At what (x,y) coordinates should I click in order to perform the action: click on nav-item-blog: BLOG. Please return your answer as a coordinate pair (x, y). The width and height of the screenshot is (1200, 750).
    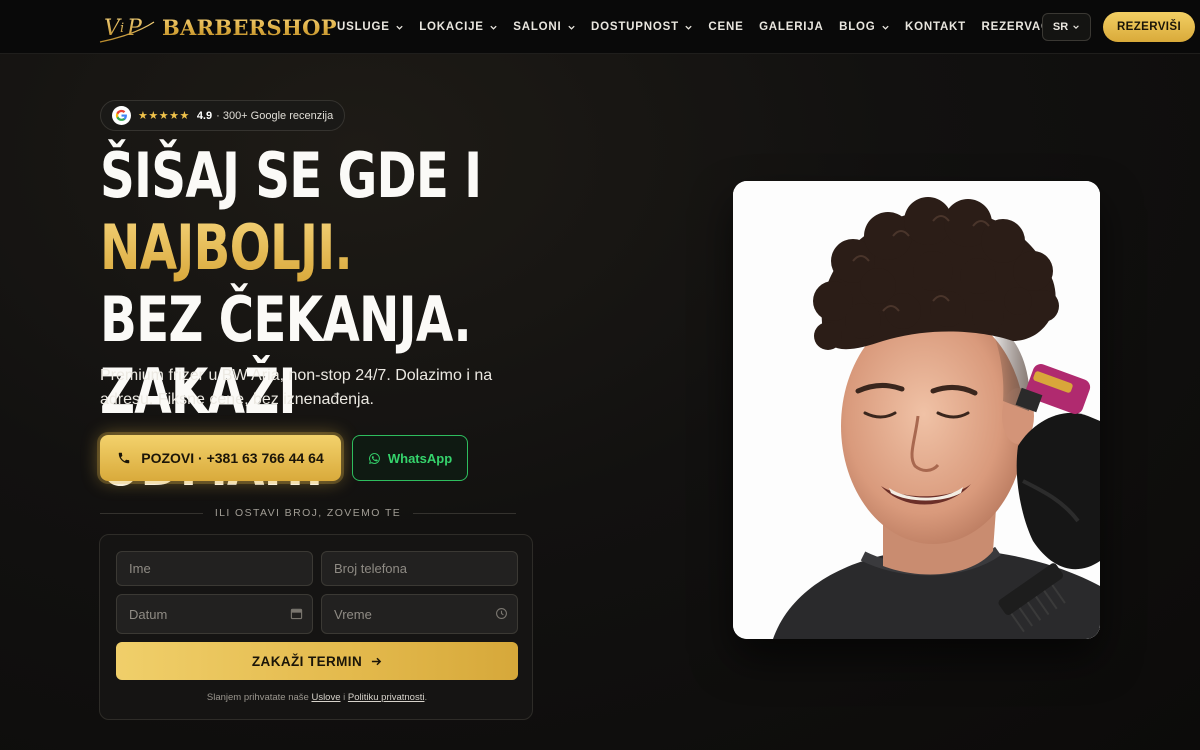
    Looking at the image, I should click on (864, 27).